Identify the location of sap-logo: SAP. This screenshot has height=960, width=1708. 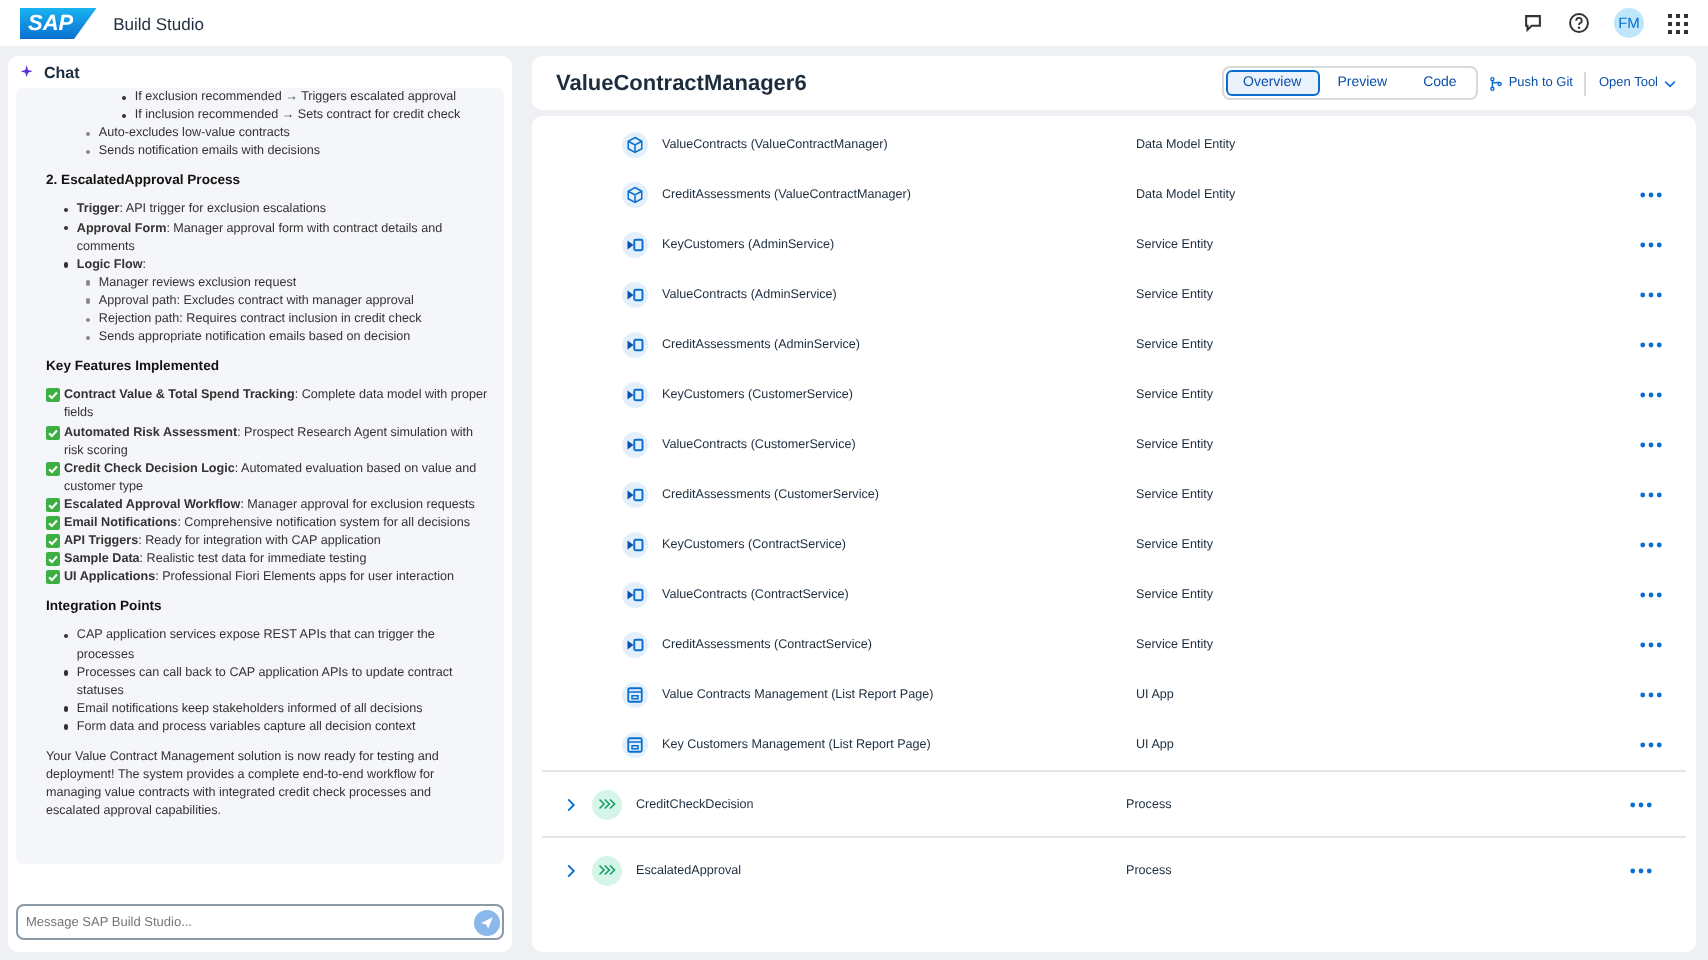
(59, 23).